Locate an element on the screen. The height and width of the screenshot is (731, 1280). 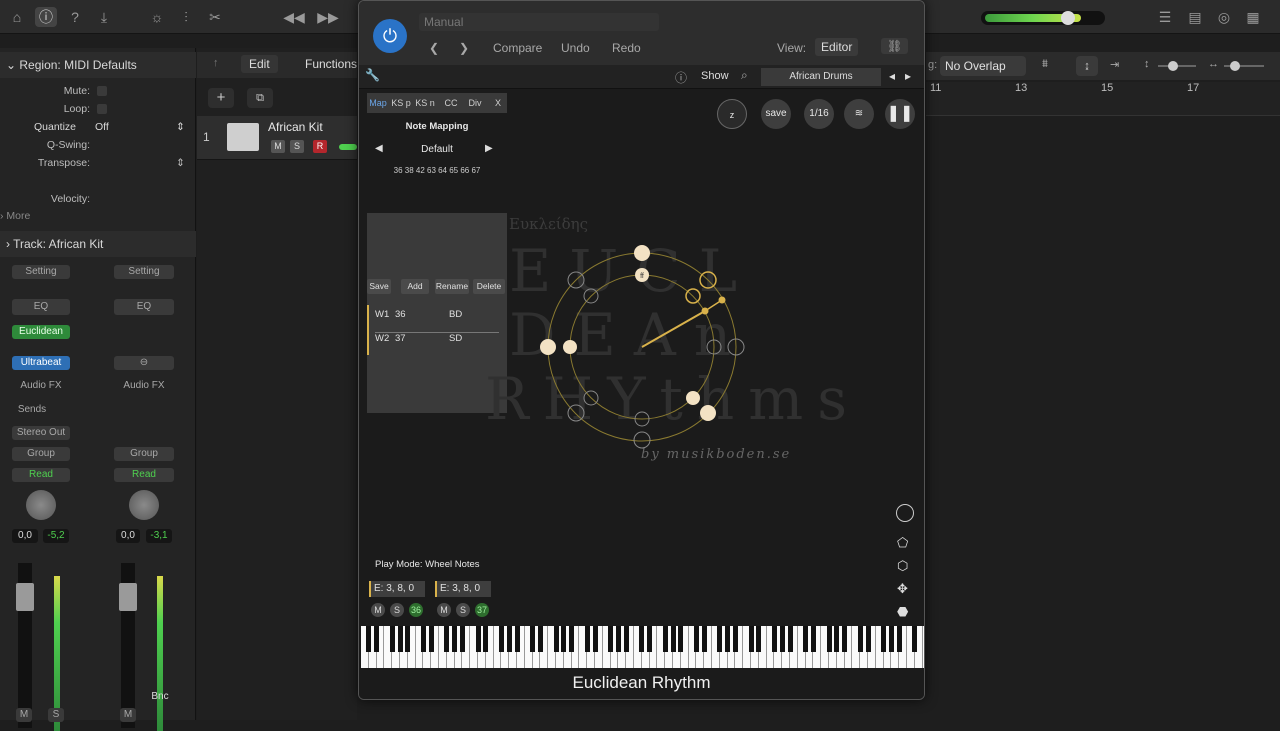
add-mapping-button: Add is located at coordinates (415, 286).